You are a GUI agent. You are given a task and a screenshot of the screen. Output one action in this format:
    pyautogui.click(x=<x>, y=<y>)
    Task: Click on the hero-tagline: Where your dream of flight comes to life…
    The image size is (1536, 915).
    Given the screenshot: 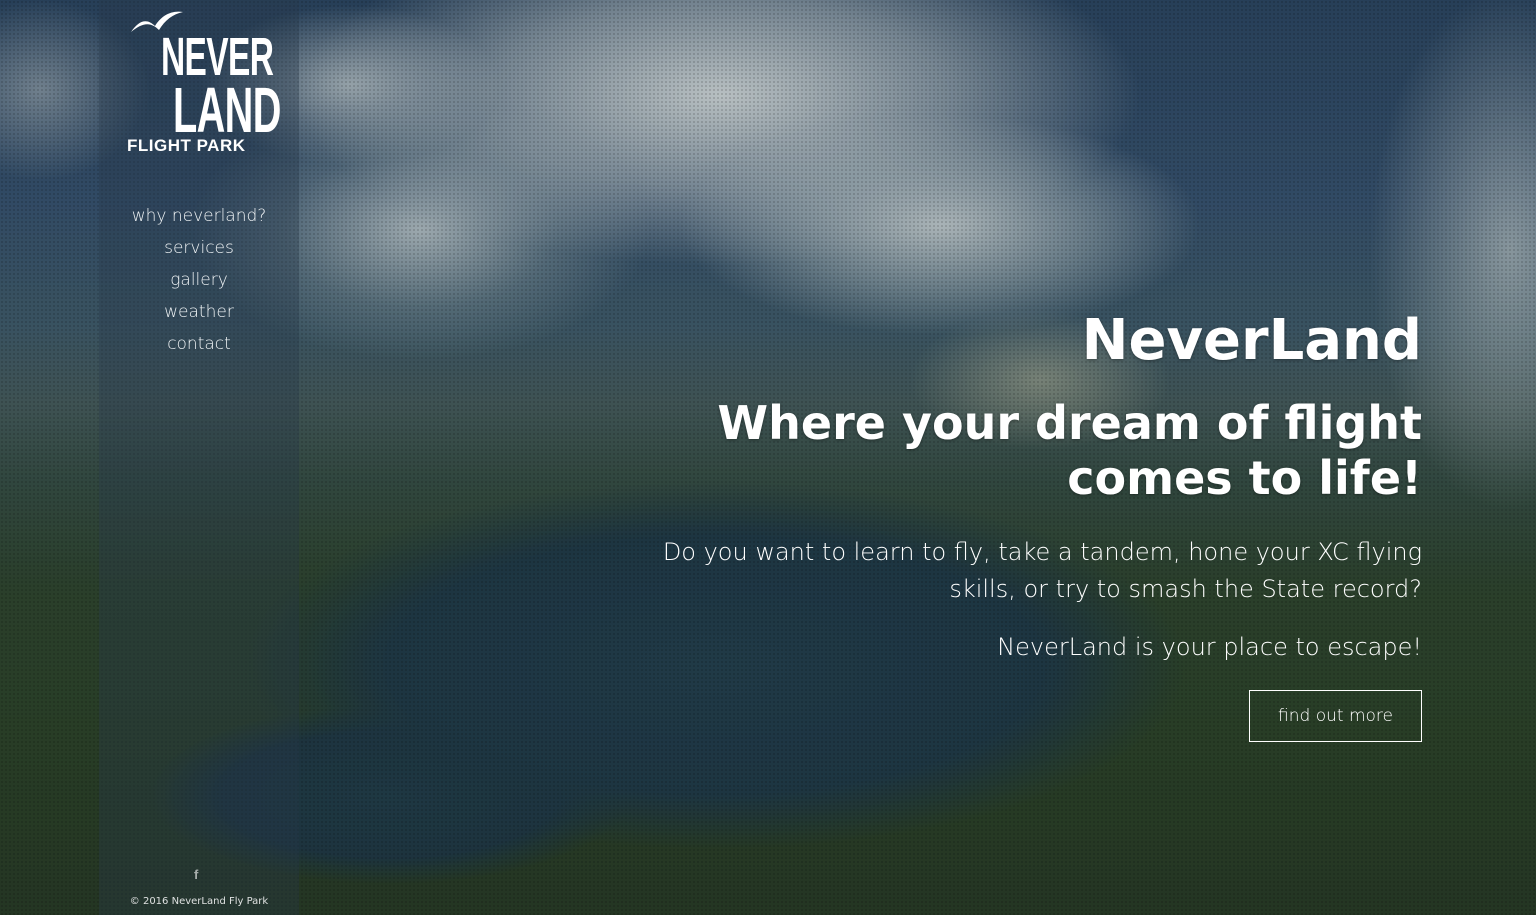 What is the action you would take?
    pyautogui.click(x=1022, y=451)
    